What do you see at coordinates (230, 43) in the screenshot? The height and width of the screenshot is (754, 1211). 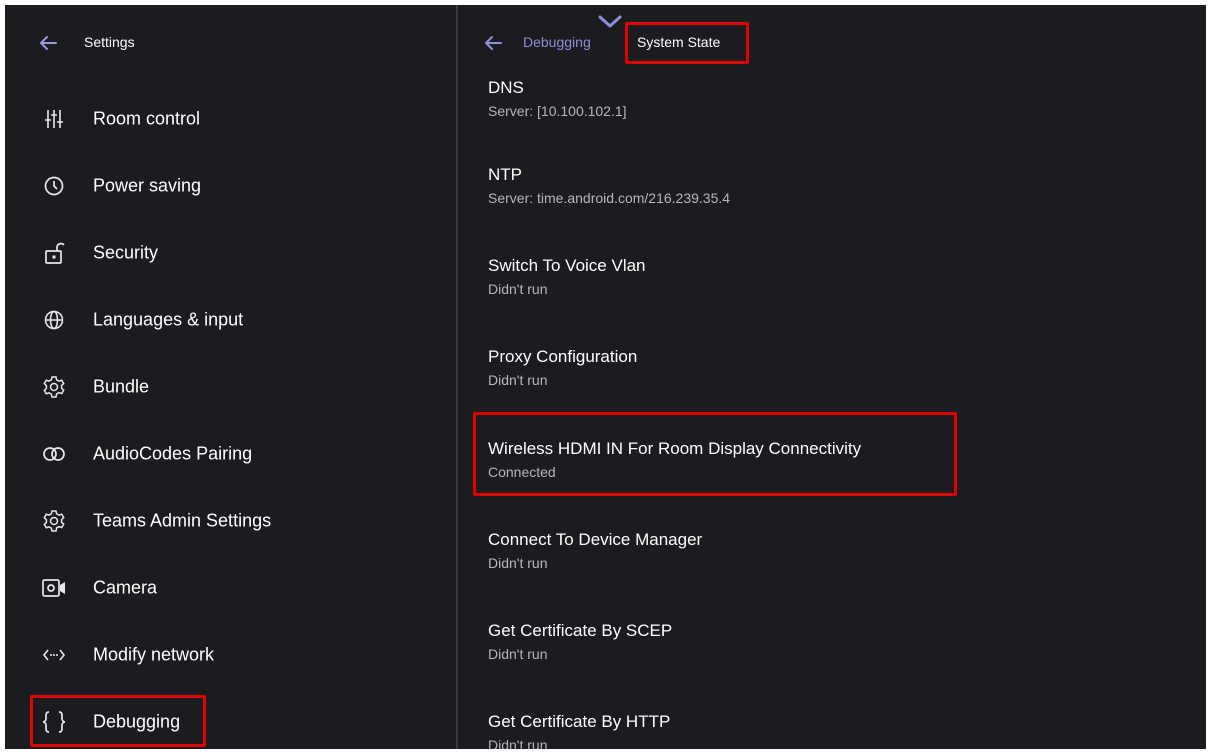 I see `settings-header: Settings` at bounding box center [230, 43].